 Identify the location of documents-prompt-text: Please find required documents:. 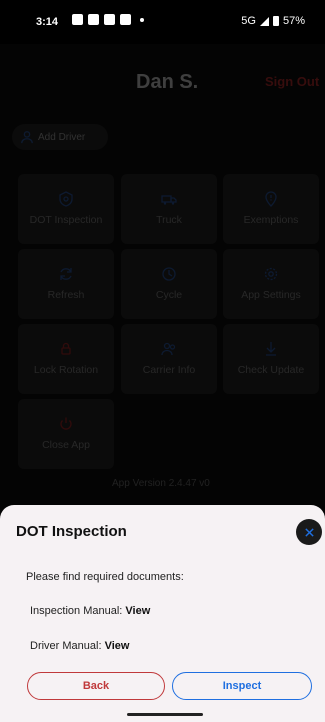
(105, 577).